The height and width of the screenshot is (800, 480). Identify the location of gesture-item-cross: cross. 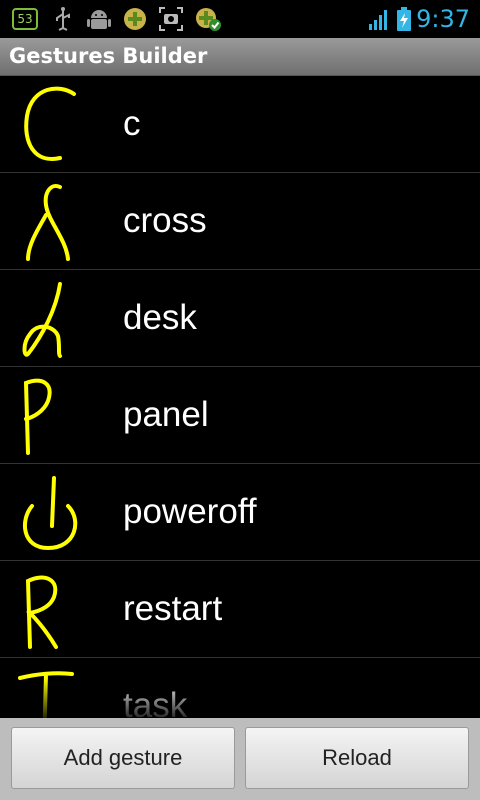
(240, 221).